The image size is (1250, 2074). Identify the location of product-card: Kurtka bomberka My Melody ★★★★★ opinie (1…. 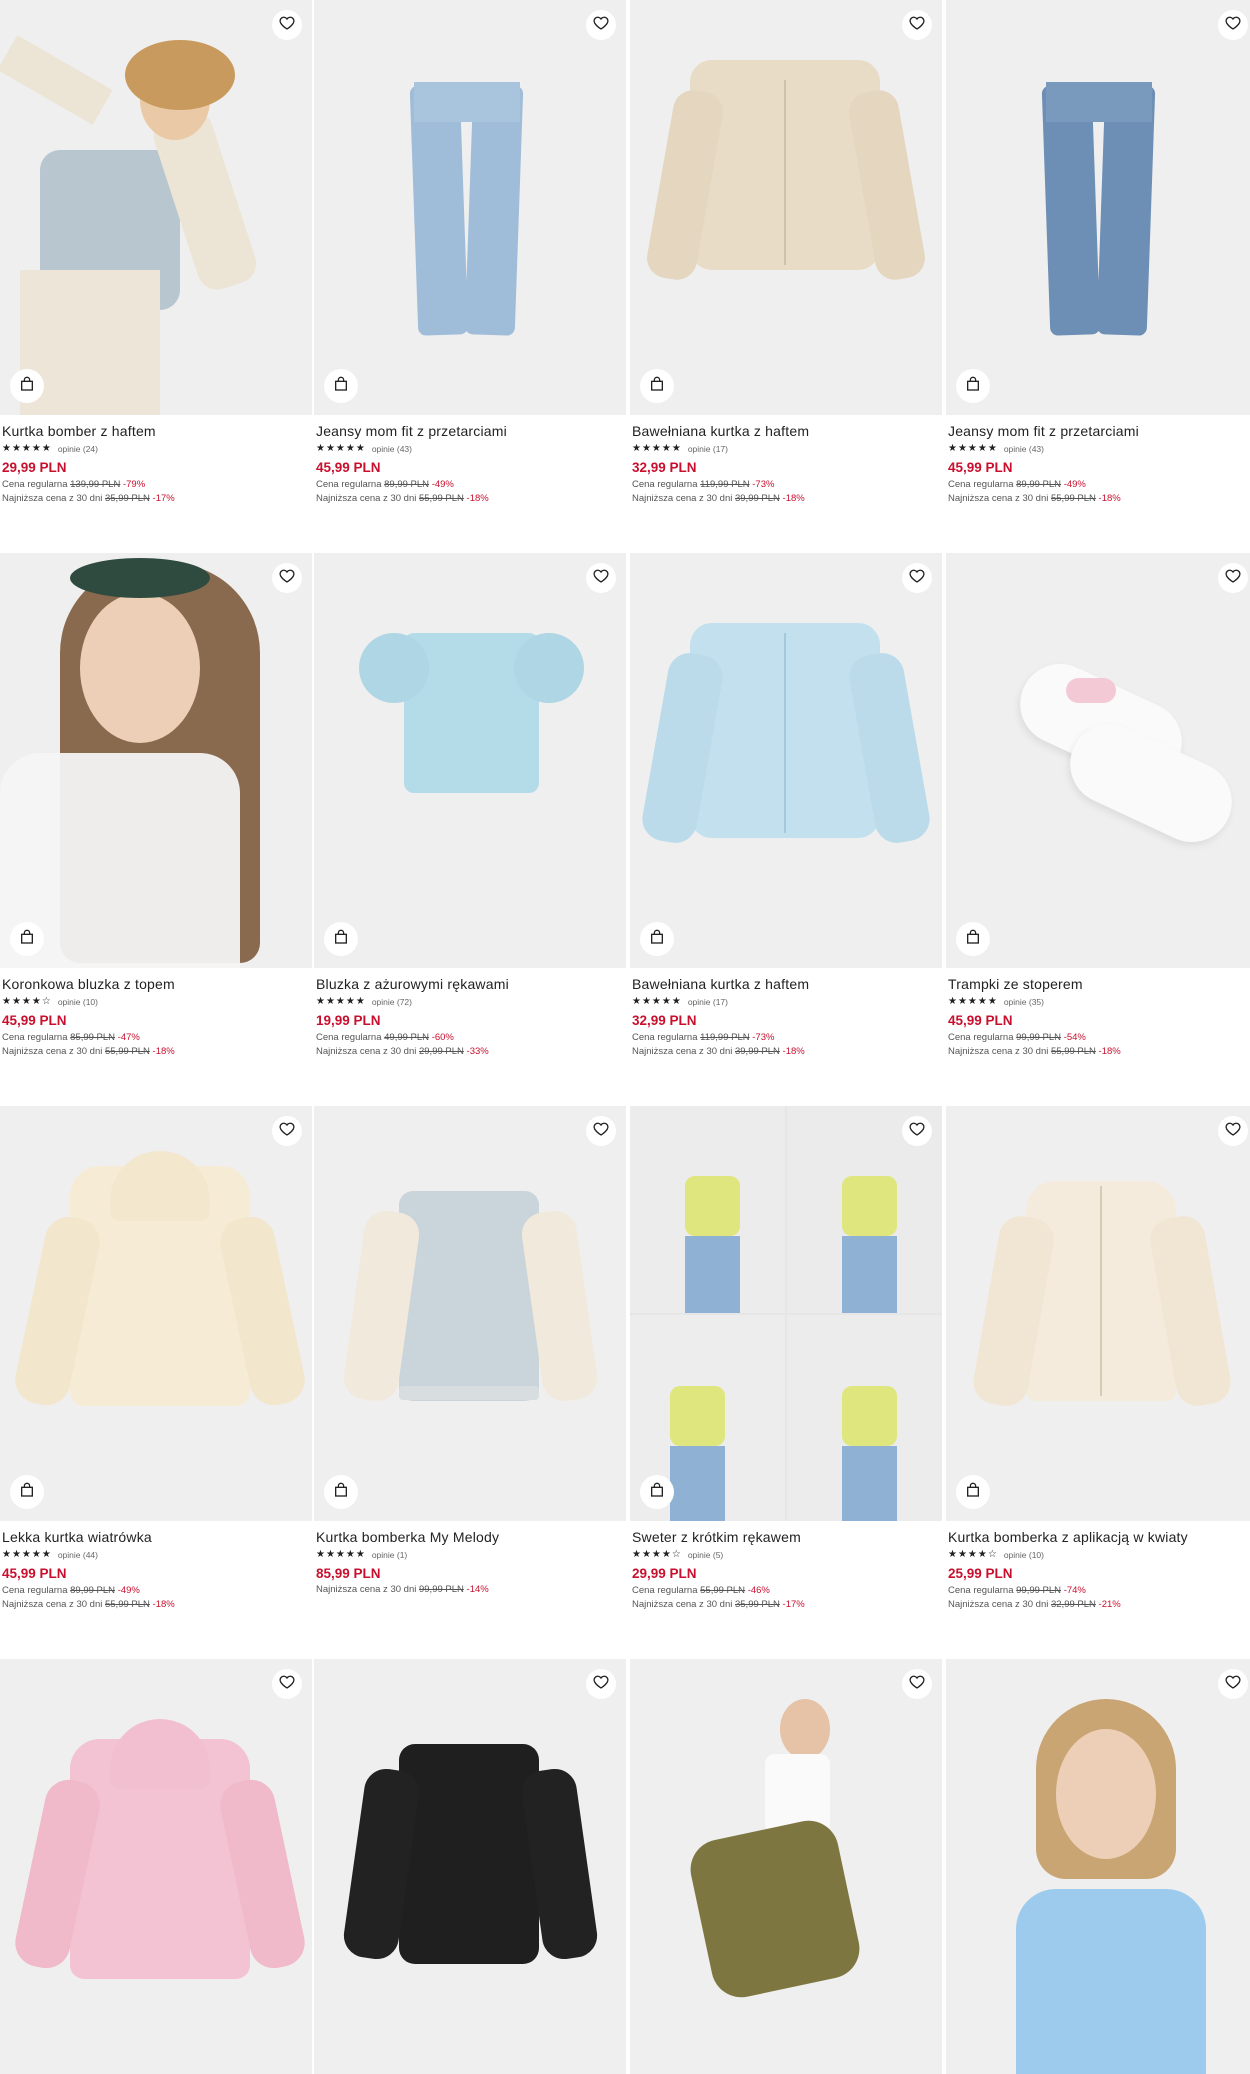
(470, 1350).